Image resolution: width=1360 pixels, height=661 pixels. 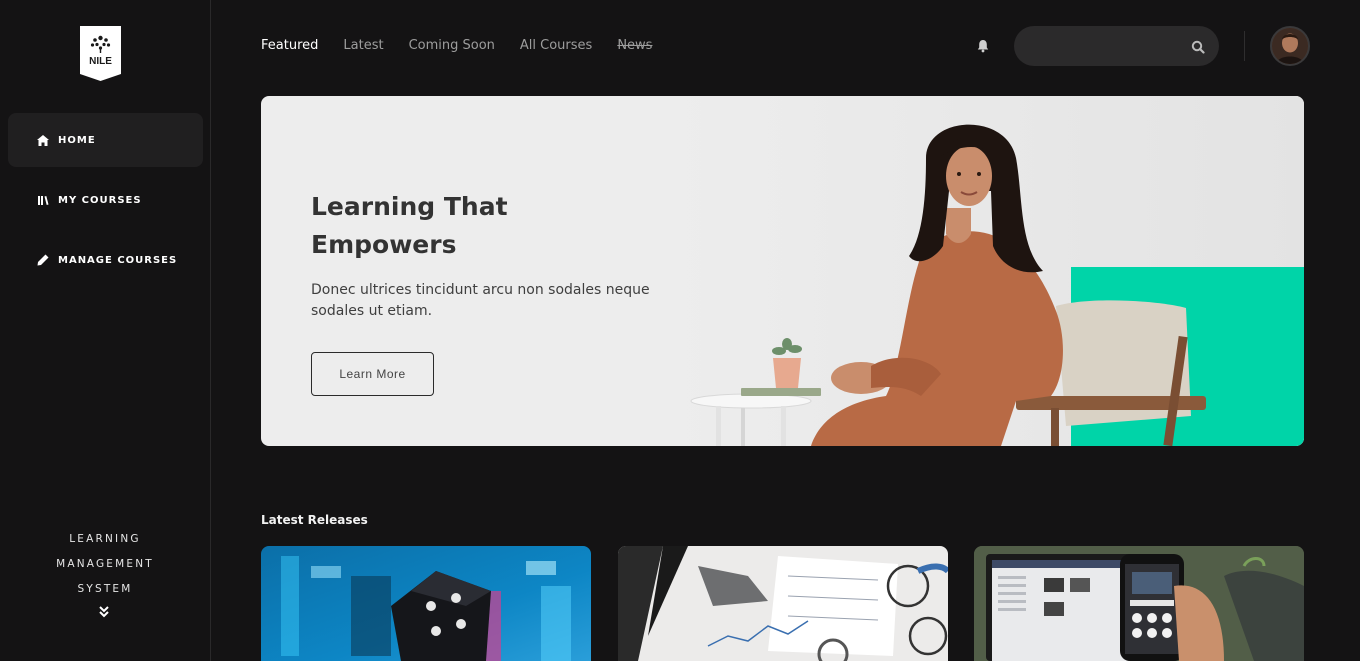 What do you see at coordinates (77, 140) in the screenshot?
I see `sidebar-item-label: HOME` at bounding box center [77, 140].